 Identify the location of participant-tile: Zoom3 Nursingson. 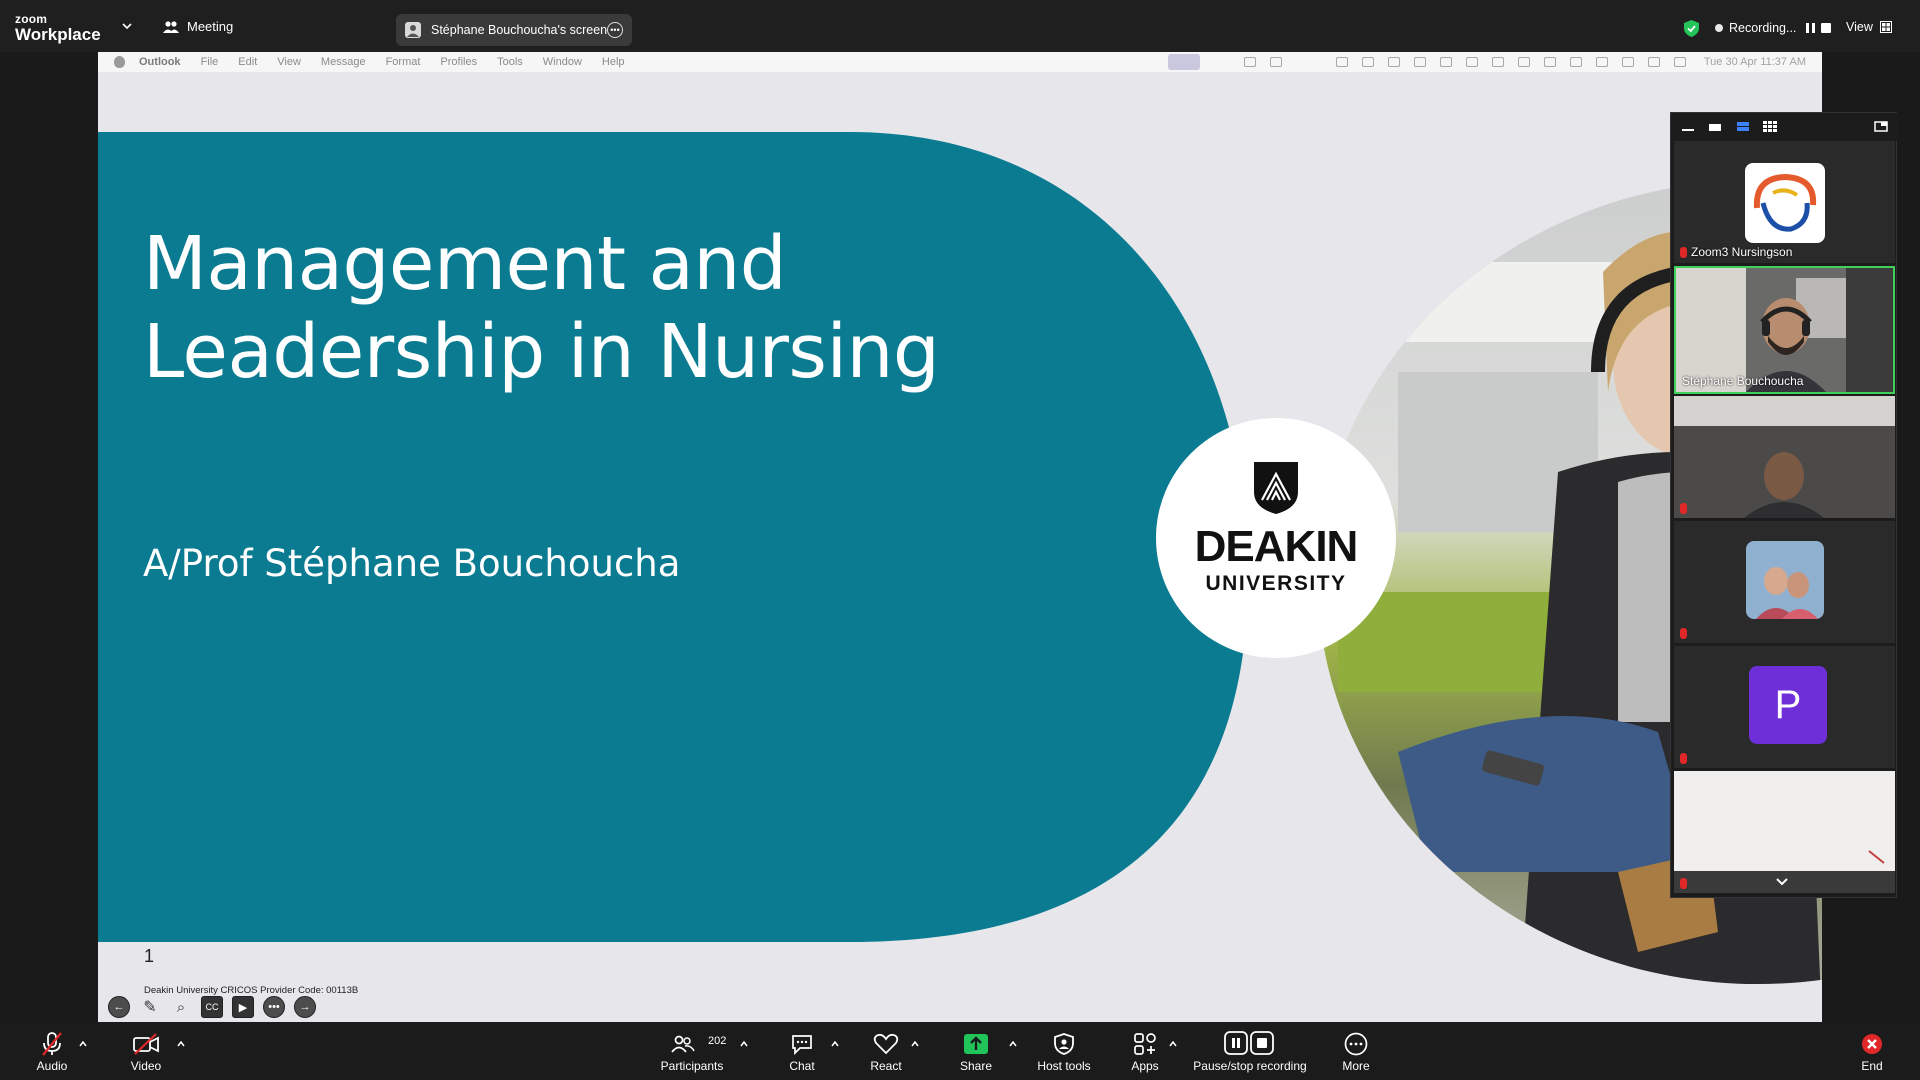
(1784, 202).